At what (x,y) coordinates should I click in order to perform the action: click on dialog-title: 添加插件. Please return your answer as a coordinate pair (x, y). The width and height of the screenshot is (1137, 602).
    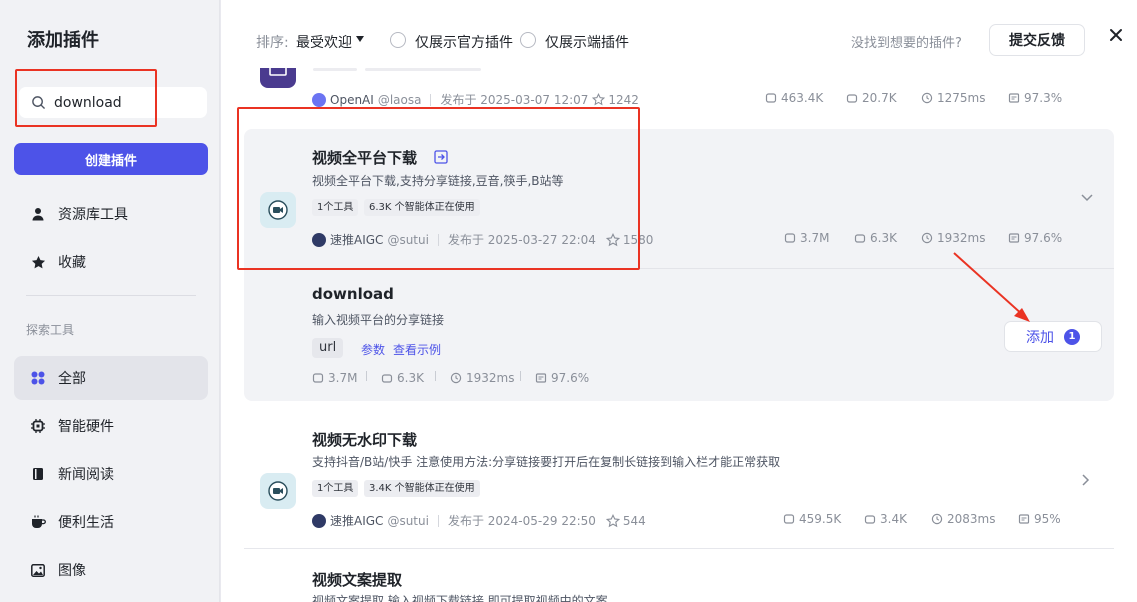
    Looking at the image, I should click on (63, 40).